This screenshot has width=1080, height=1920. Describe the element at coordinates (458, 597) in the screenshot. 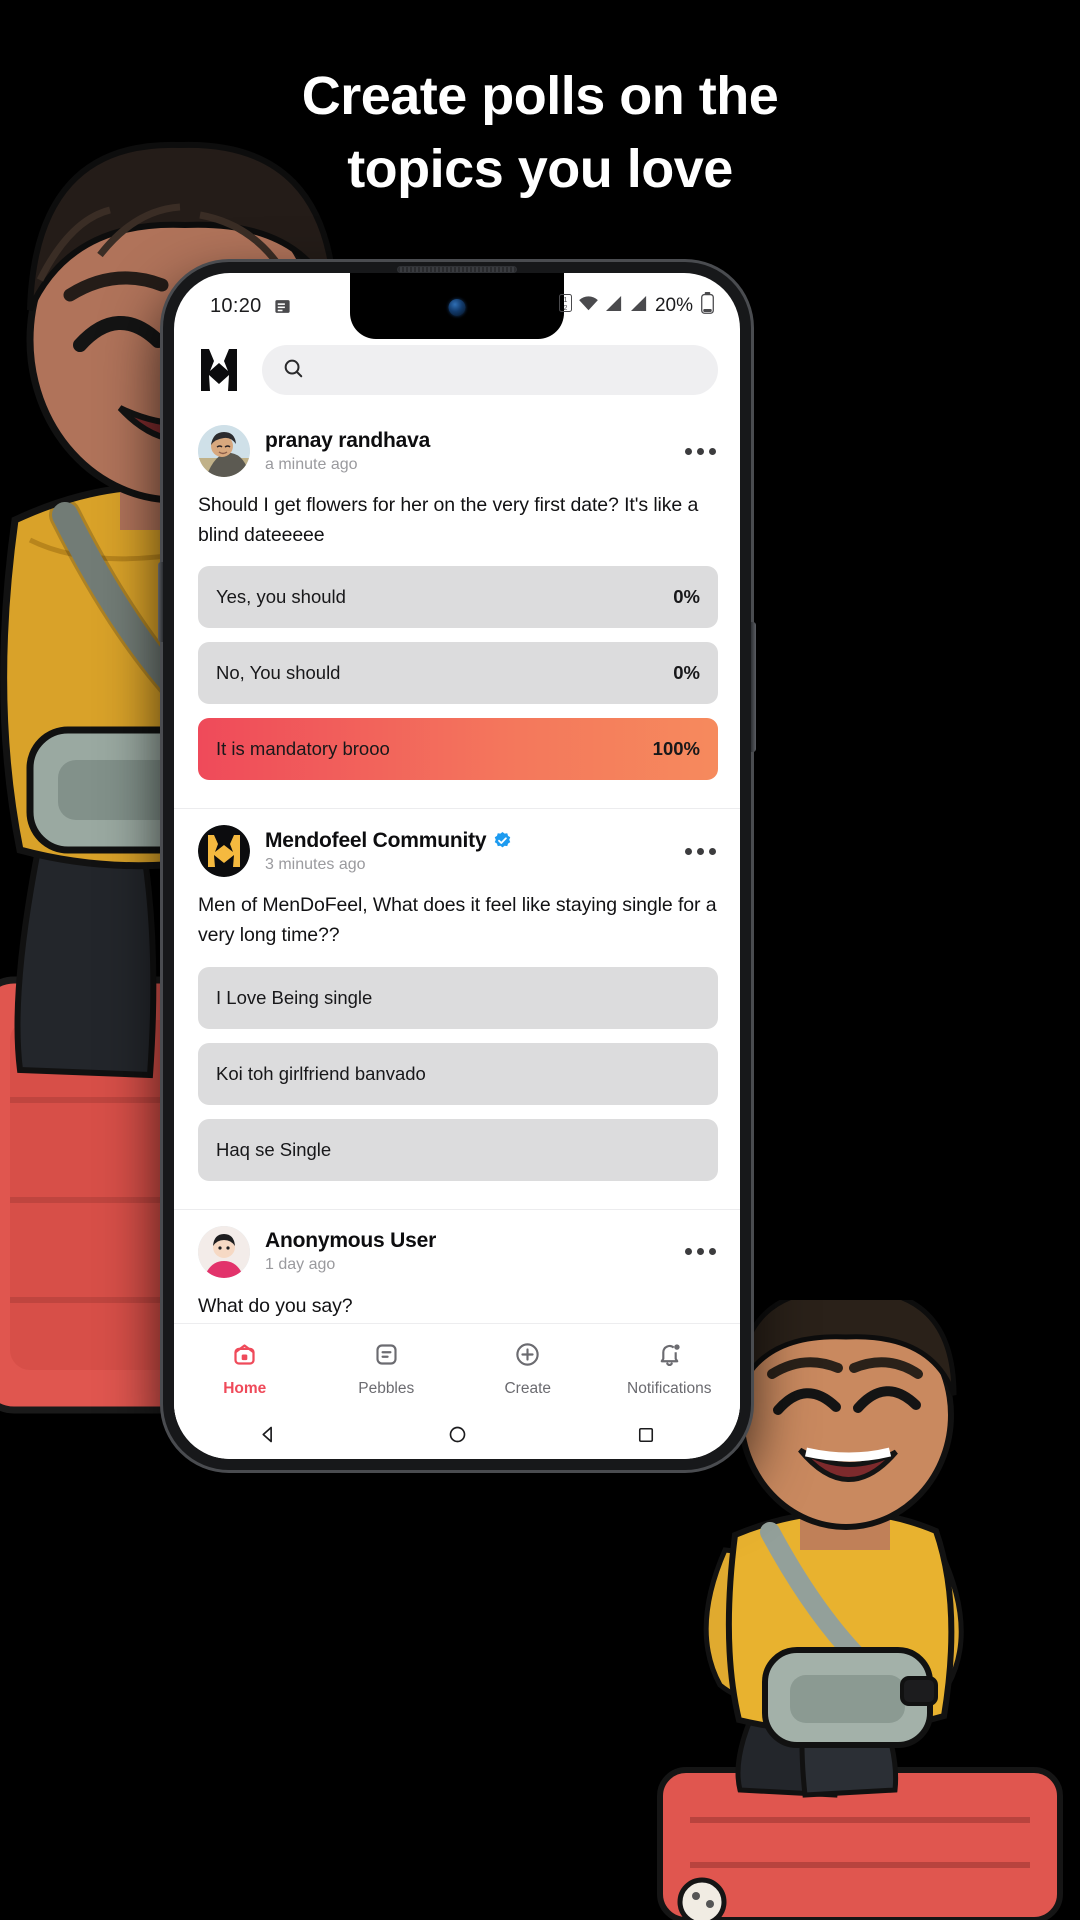

I see `poll-option: Yes, you should 0%` at that location.